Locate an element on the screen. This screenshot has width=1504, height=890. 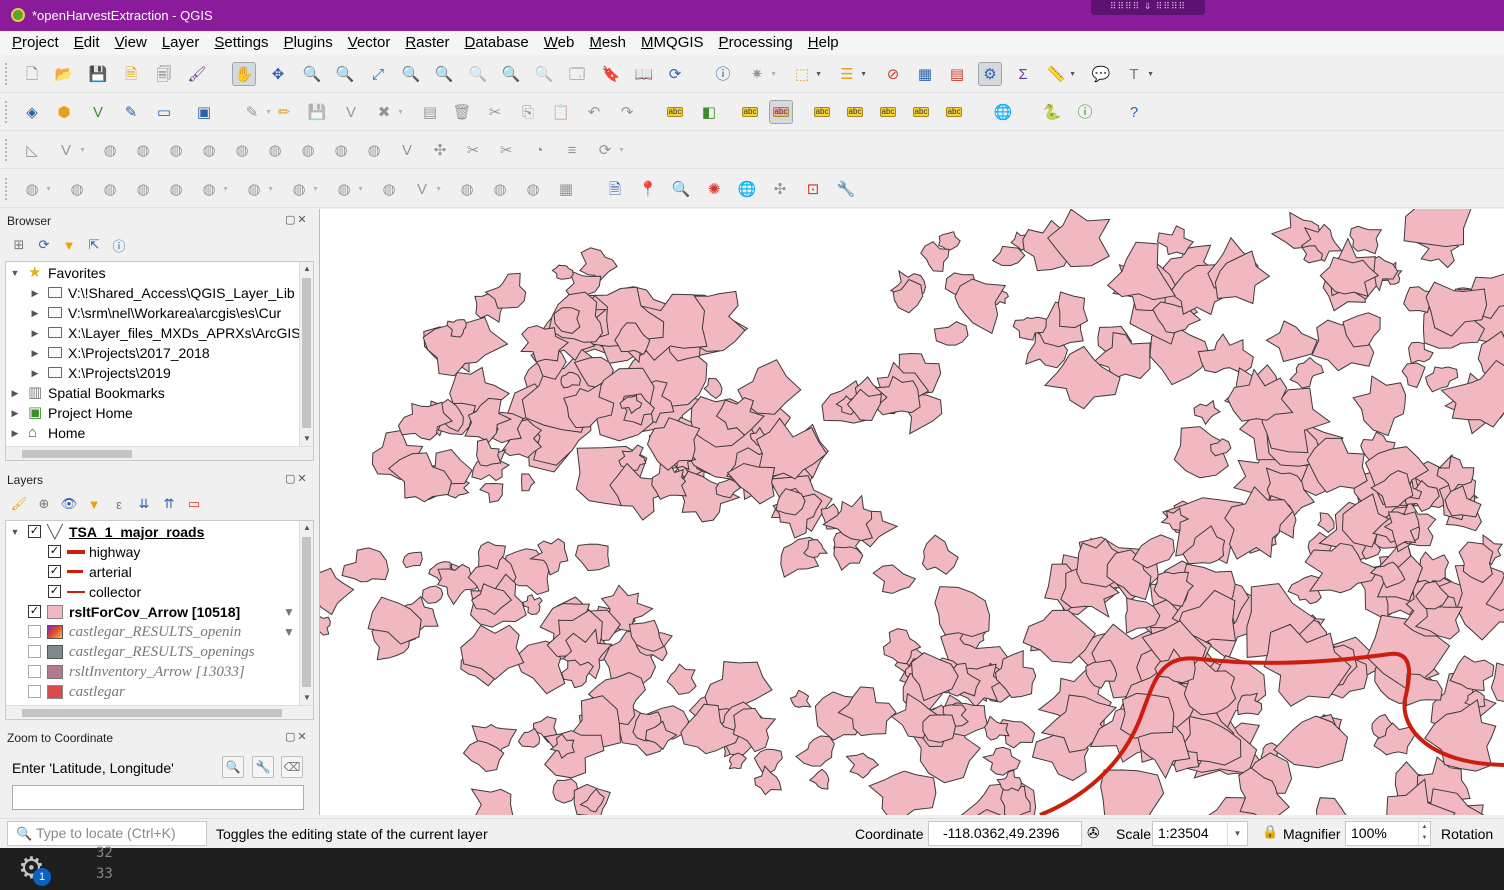
filter-expression-icon: ε is located at coordinates (119, 504).